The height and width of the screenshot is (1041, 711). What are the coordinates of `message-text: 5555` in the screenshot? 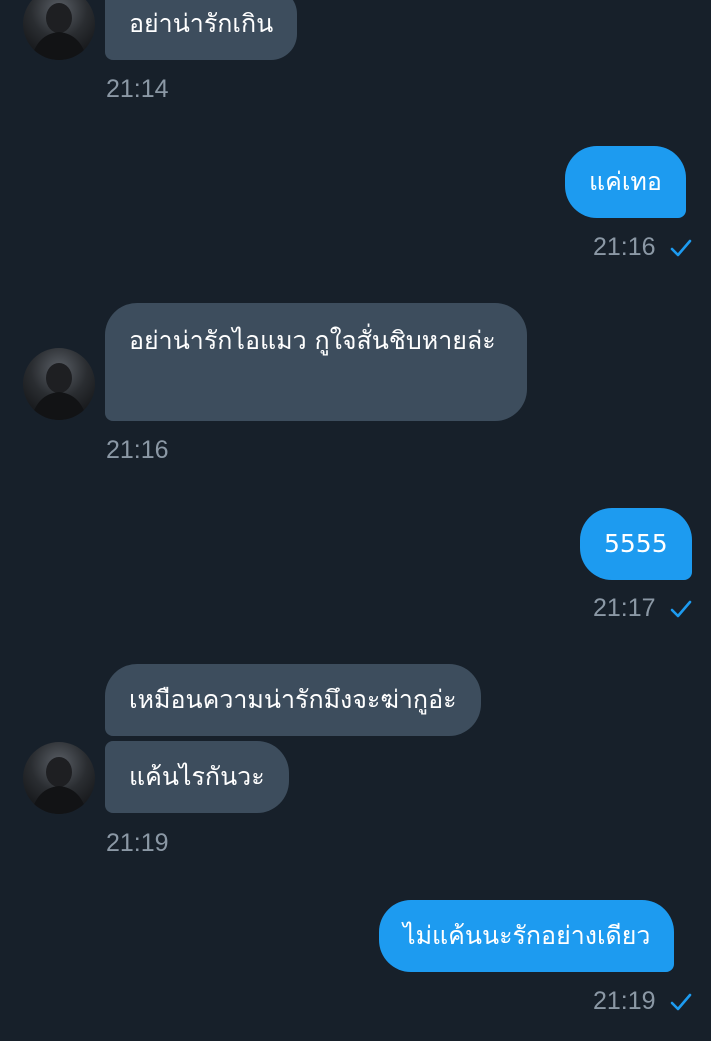 It's located at (636, 543).